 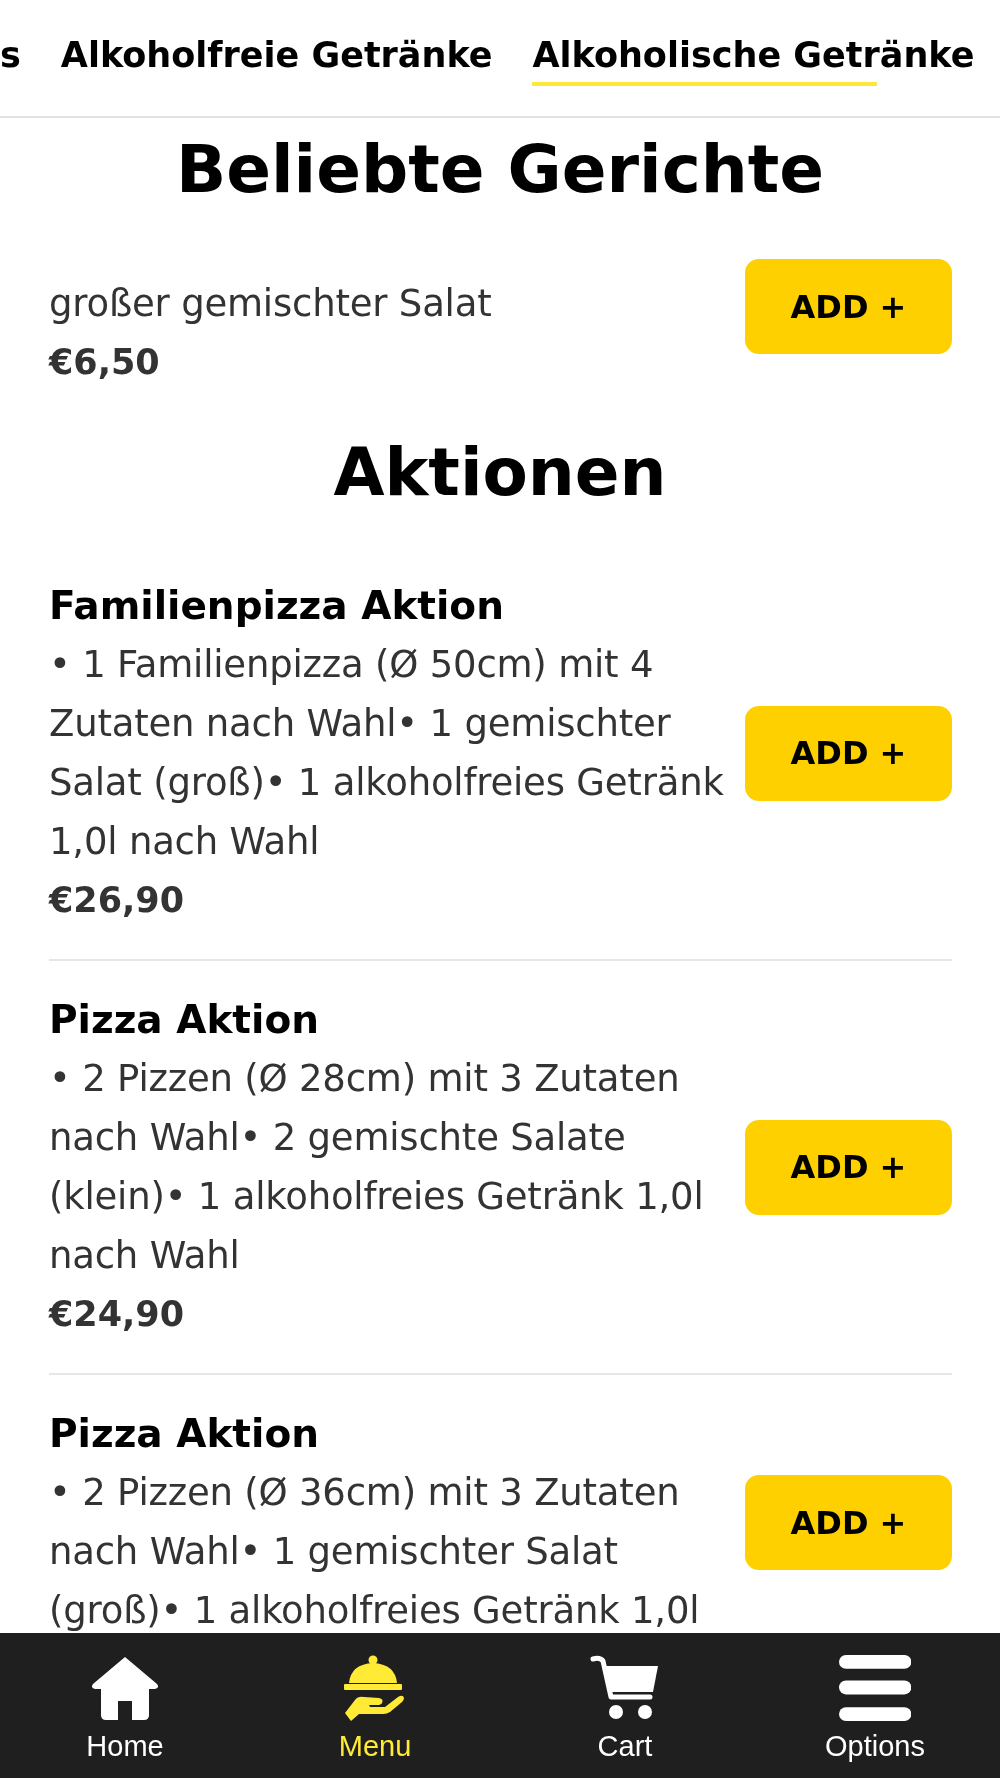 I want to click on item-price: €24,90, so click(x=117, y=1314).